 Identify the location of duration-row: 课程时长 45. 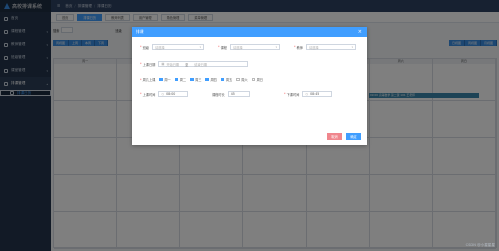
(231, 94).